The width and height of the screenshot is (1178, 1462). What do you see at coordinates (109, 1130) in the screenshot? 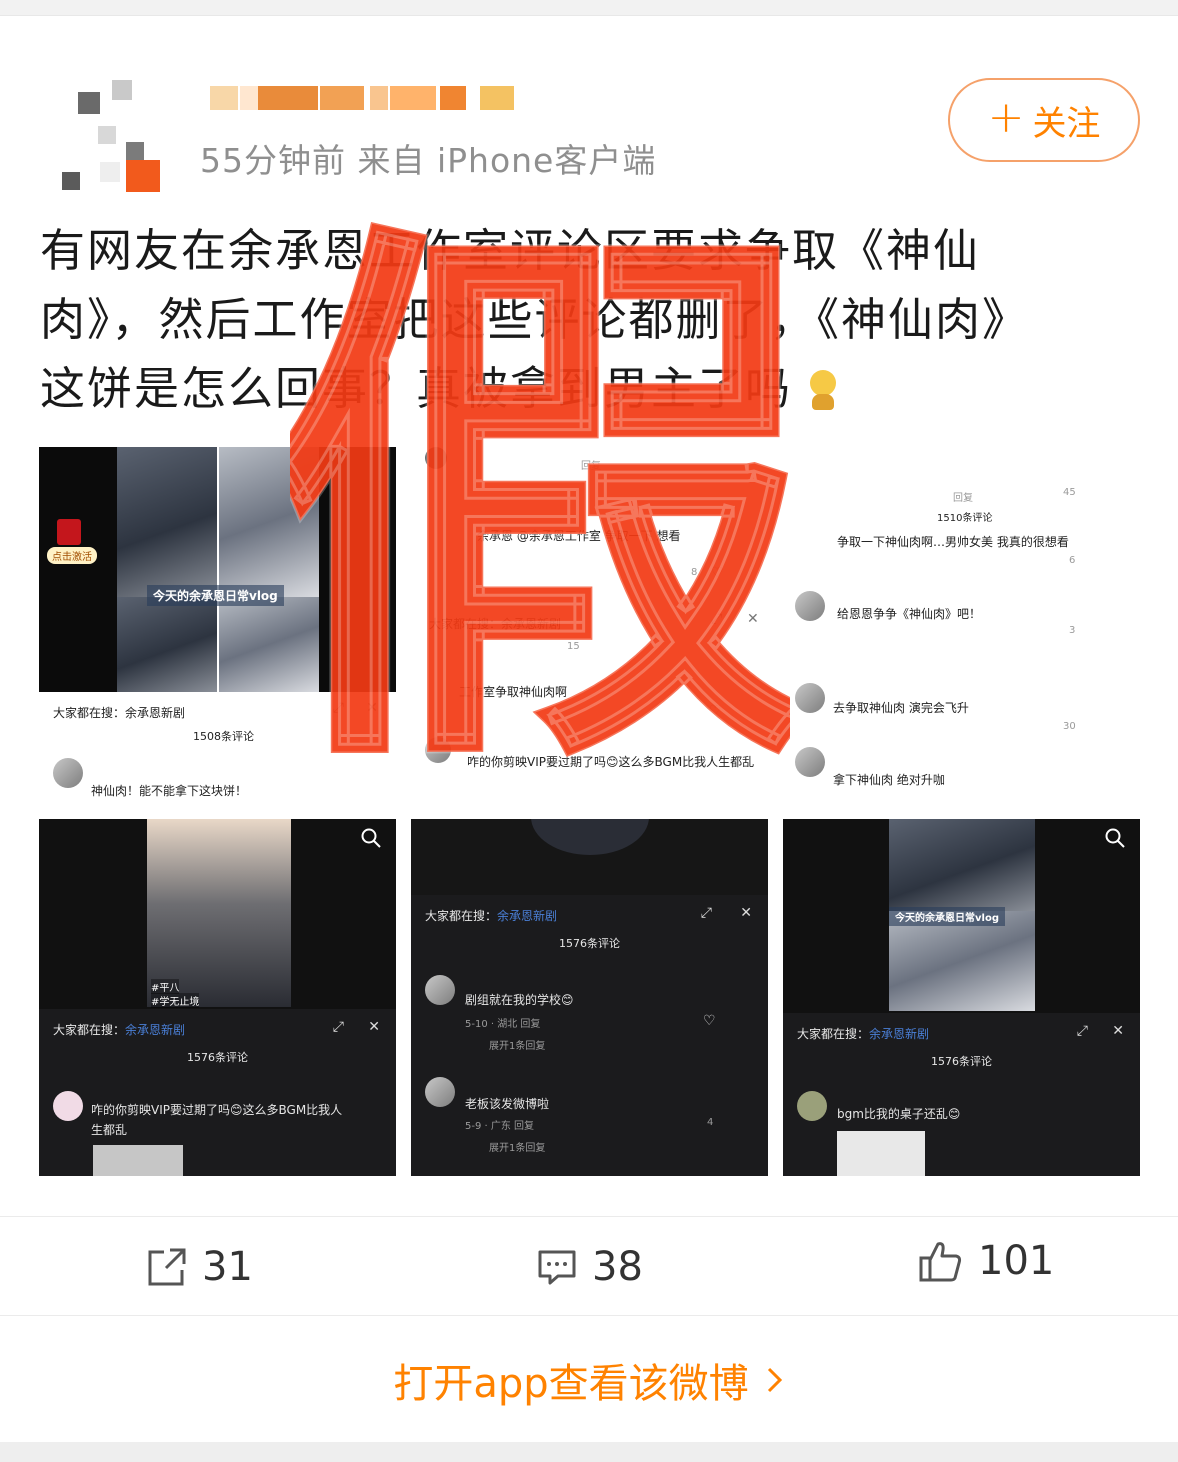
I see `comment-continued: 生都乱` at bounding box center [109, 1130].